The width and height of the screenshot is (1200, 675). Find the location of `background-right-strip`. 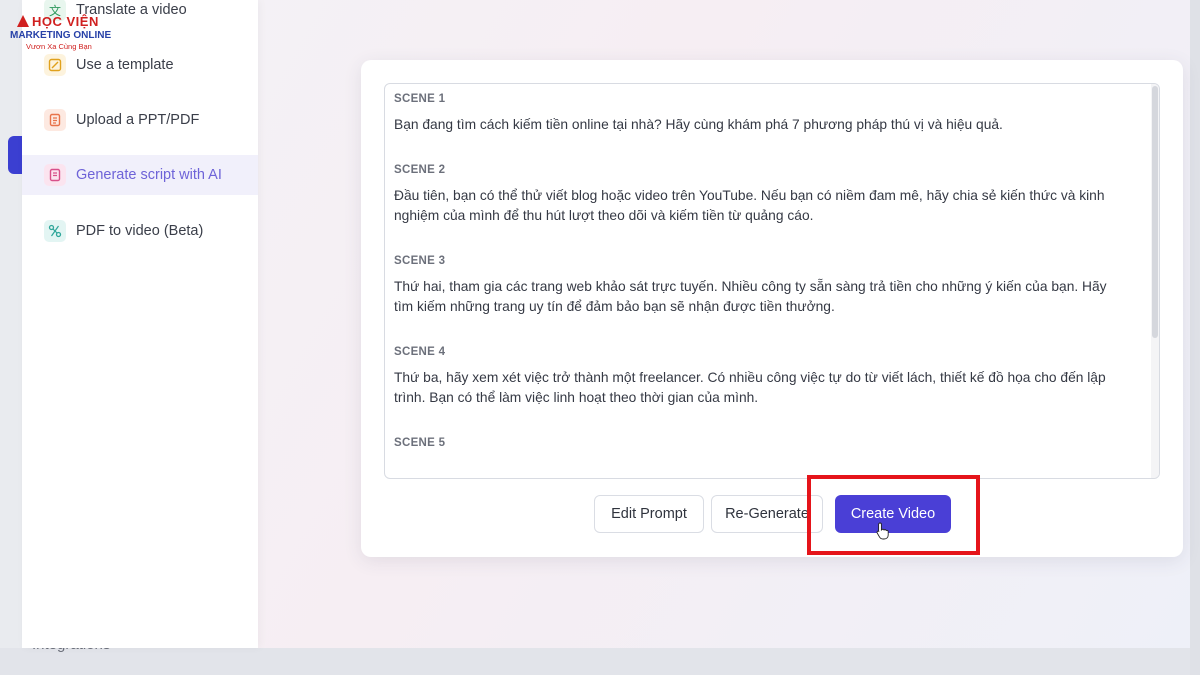

background-right-strip is located at coordinates (1195, 337).